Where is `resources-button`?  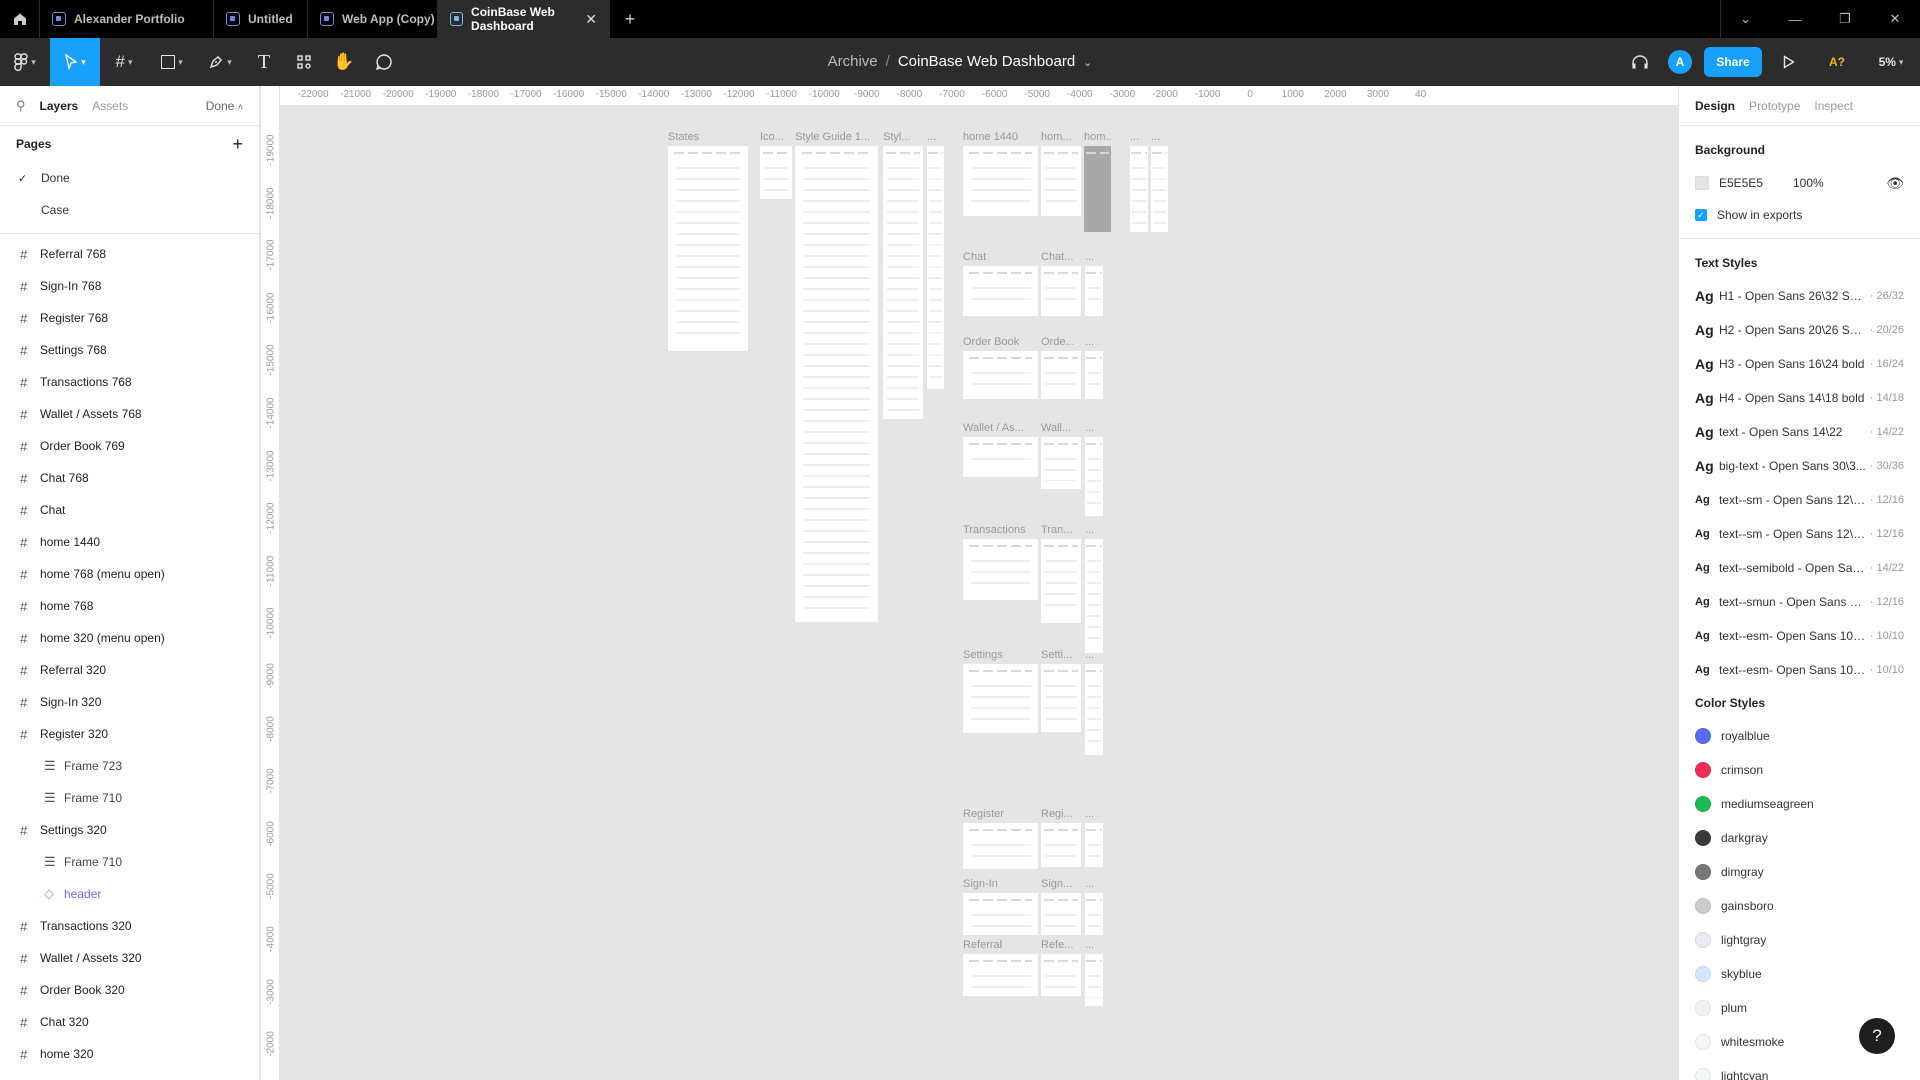
resources-button is located at coordinates (304, 62).